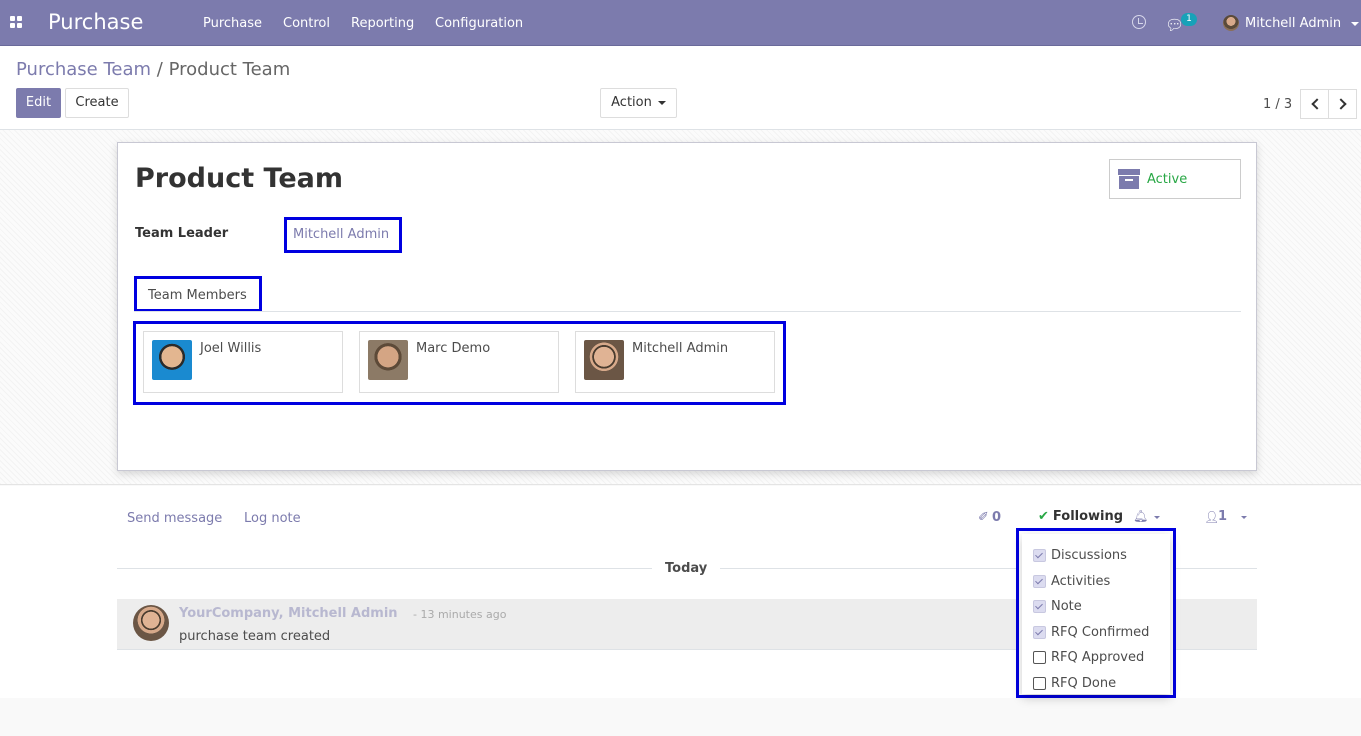  Describe the element at coordinates (231, 348) in the screenshot. I see `member-name: Joel Willis` at that location.